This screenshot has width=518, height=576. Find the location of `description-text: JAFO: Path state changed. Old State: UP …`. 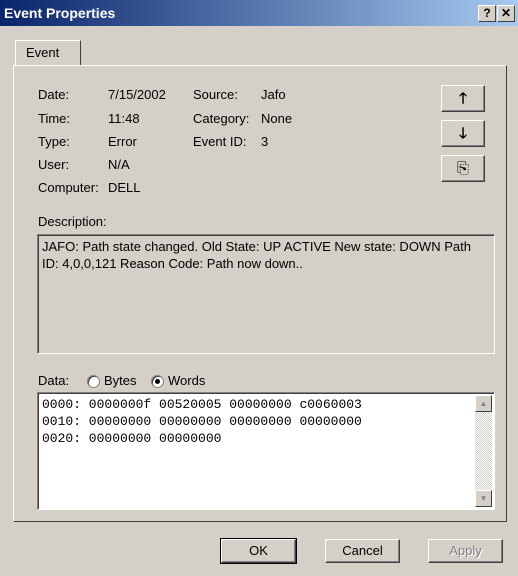

description-text: JAFO: Path state changed. Old State: UP … is located at coordinates (256, 255).